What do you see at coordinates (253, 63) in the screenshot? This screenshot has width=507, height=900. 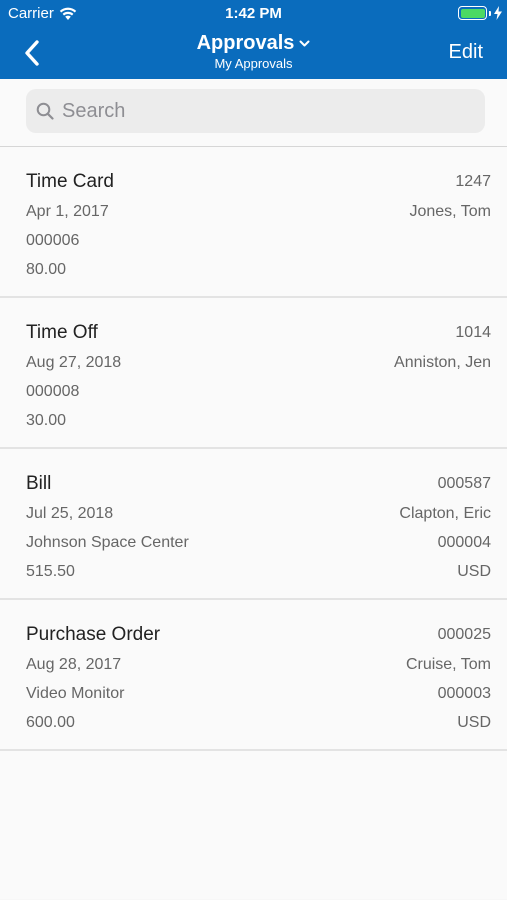 I see `page-subtitle: My Approvals` at bounding box center [253, 63].